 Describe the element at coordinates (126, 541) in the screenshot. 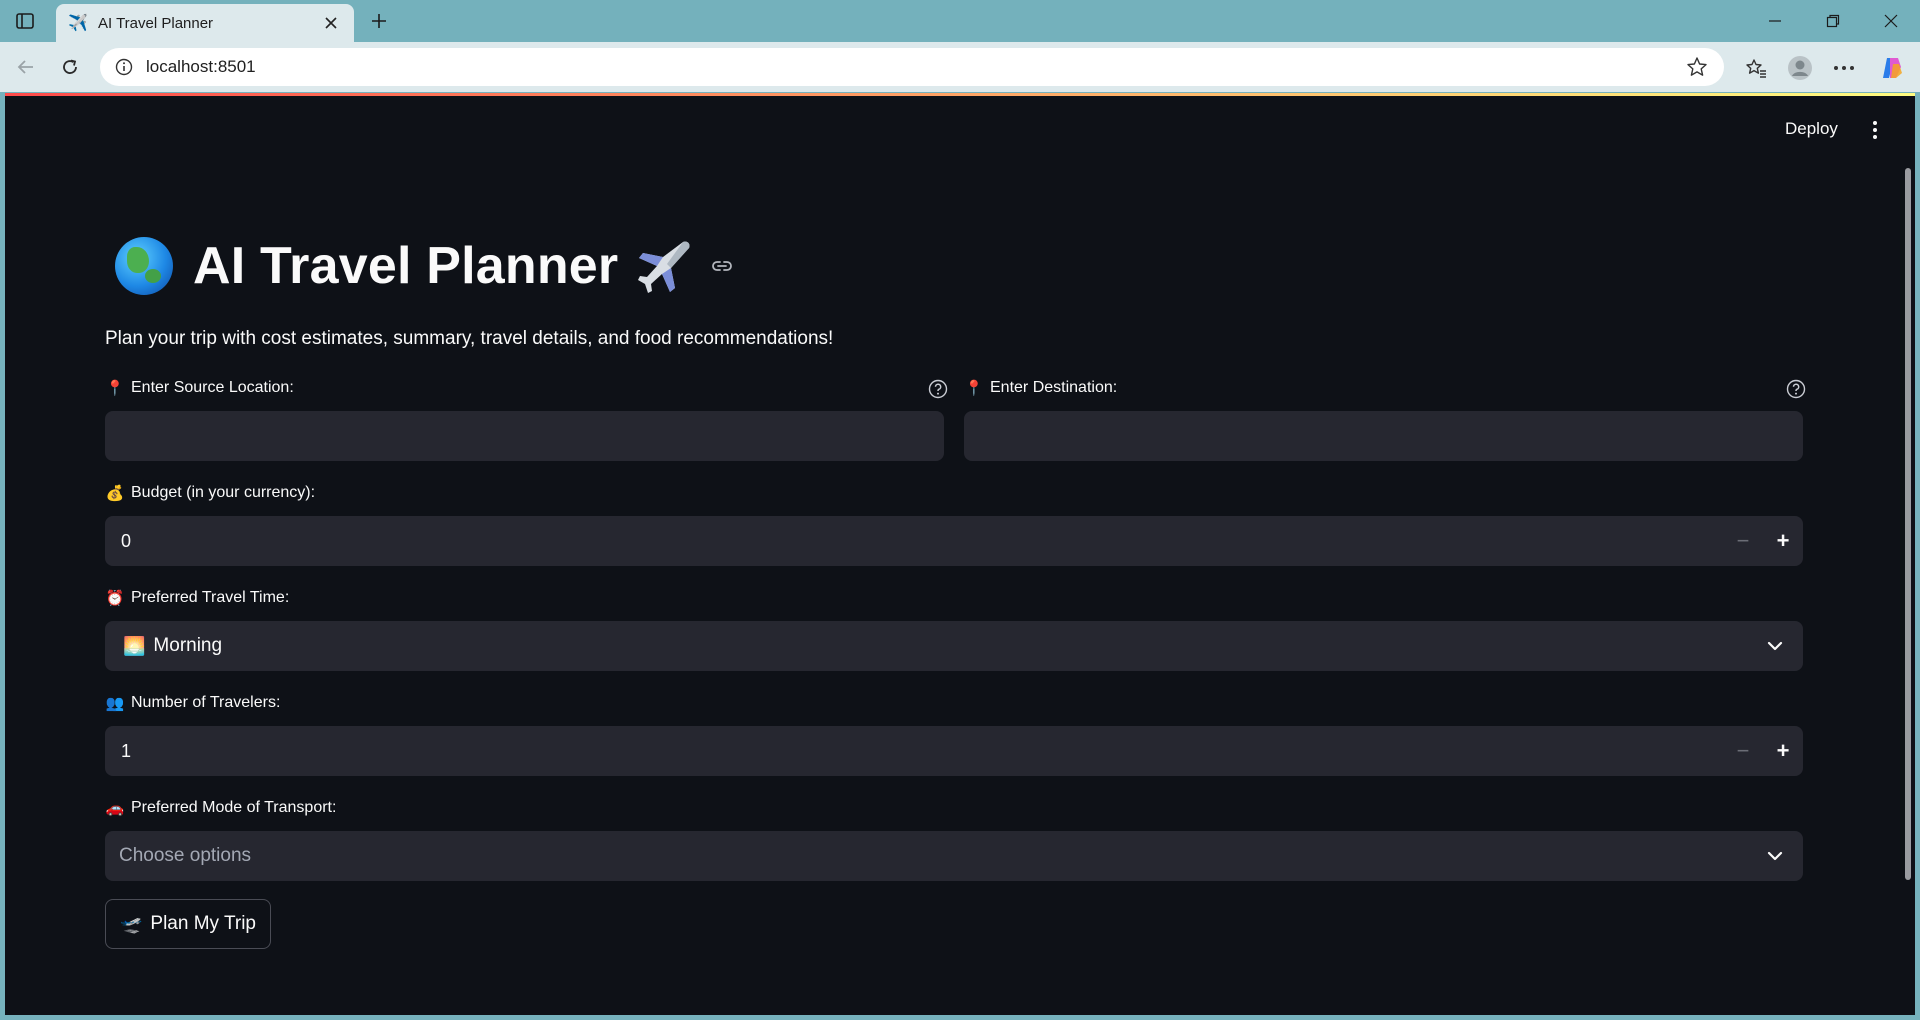

I see `budget-value: 0` at that location.